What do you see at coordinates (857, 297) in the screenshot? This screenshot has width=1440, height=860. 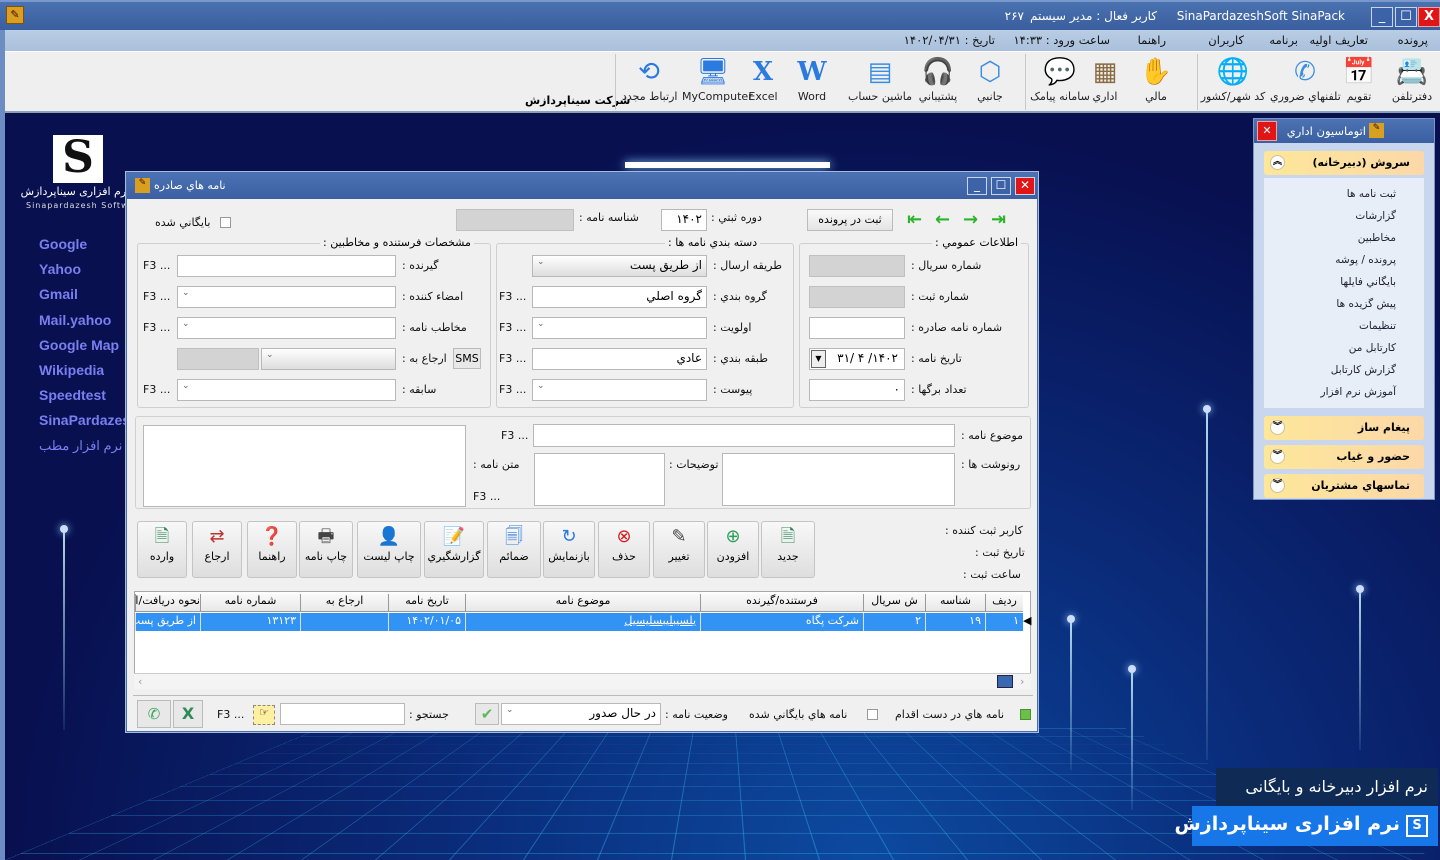 I see `registration-number-field` at bounding box center [857, 297].